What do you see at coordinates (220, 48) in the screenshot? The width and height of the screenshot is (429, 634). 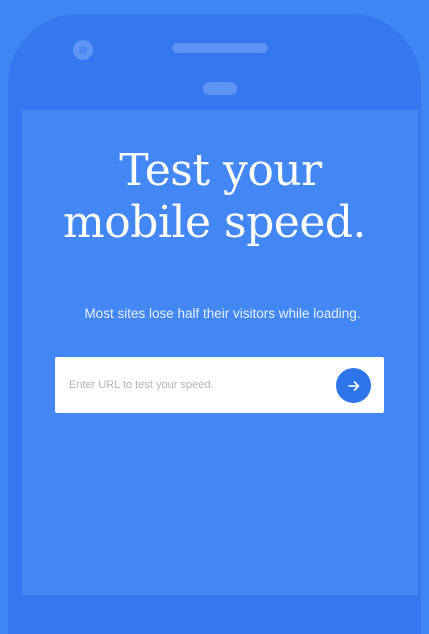 I see `speaker-grille` at bounding box center [220, 48].